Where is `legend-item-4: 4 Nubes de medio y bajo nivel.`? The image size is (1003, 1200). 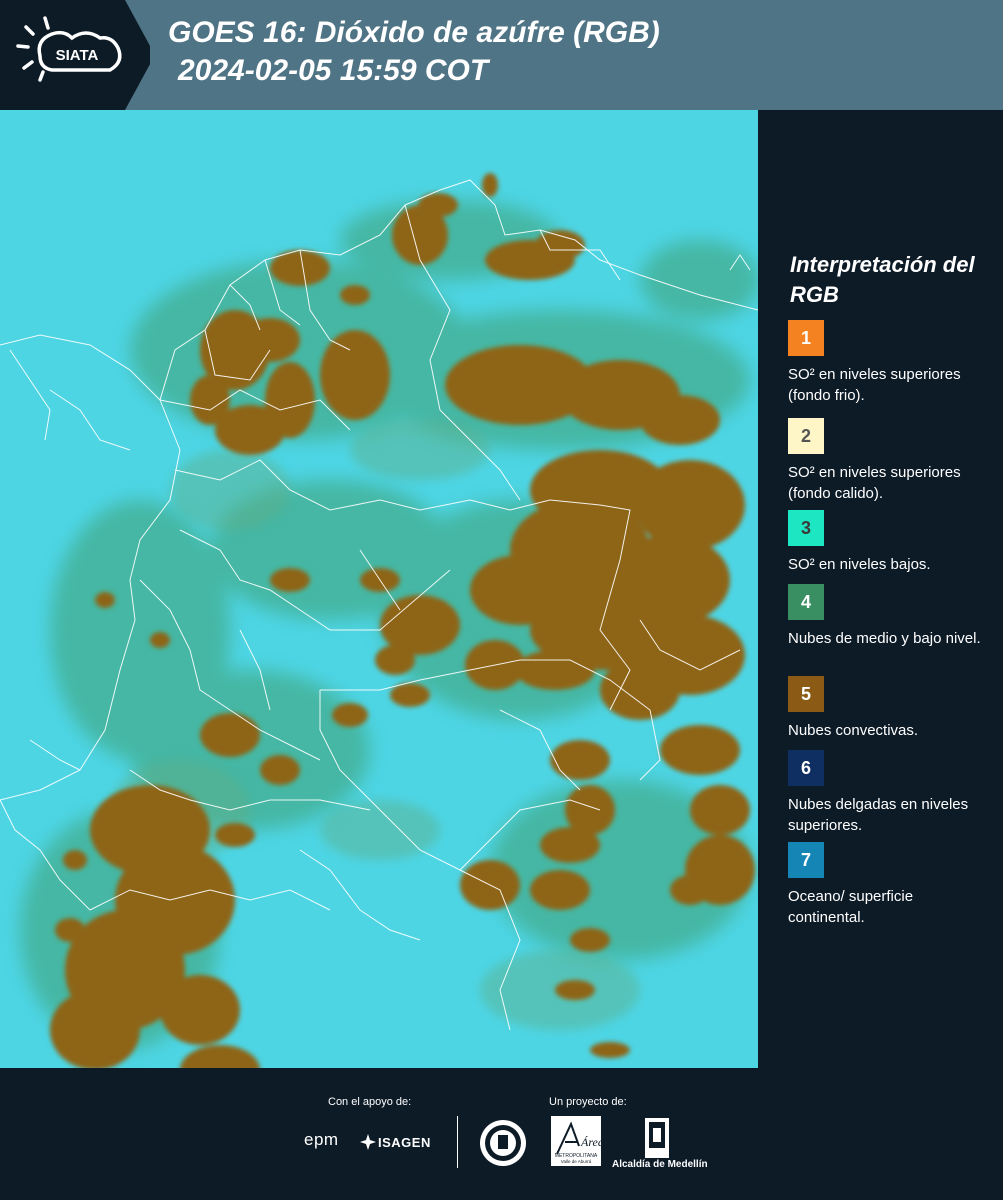
legend-item-4: 4 Nubes de medio y bajo nivel. is located at coordinates (888, 616).